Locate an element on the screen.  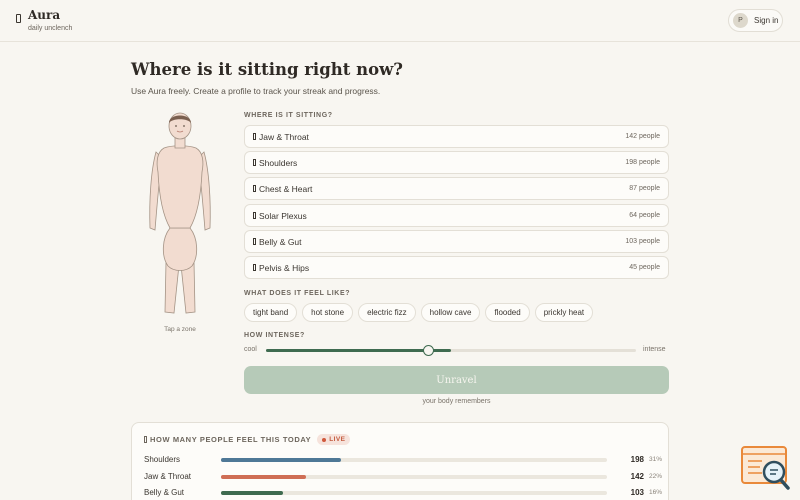
live-badge: LIVE is located at coordinates (334, 439).